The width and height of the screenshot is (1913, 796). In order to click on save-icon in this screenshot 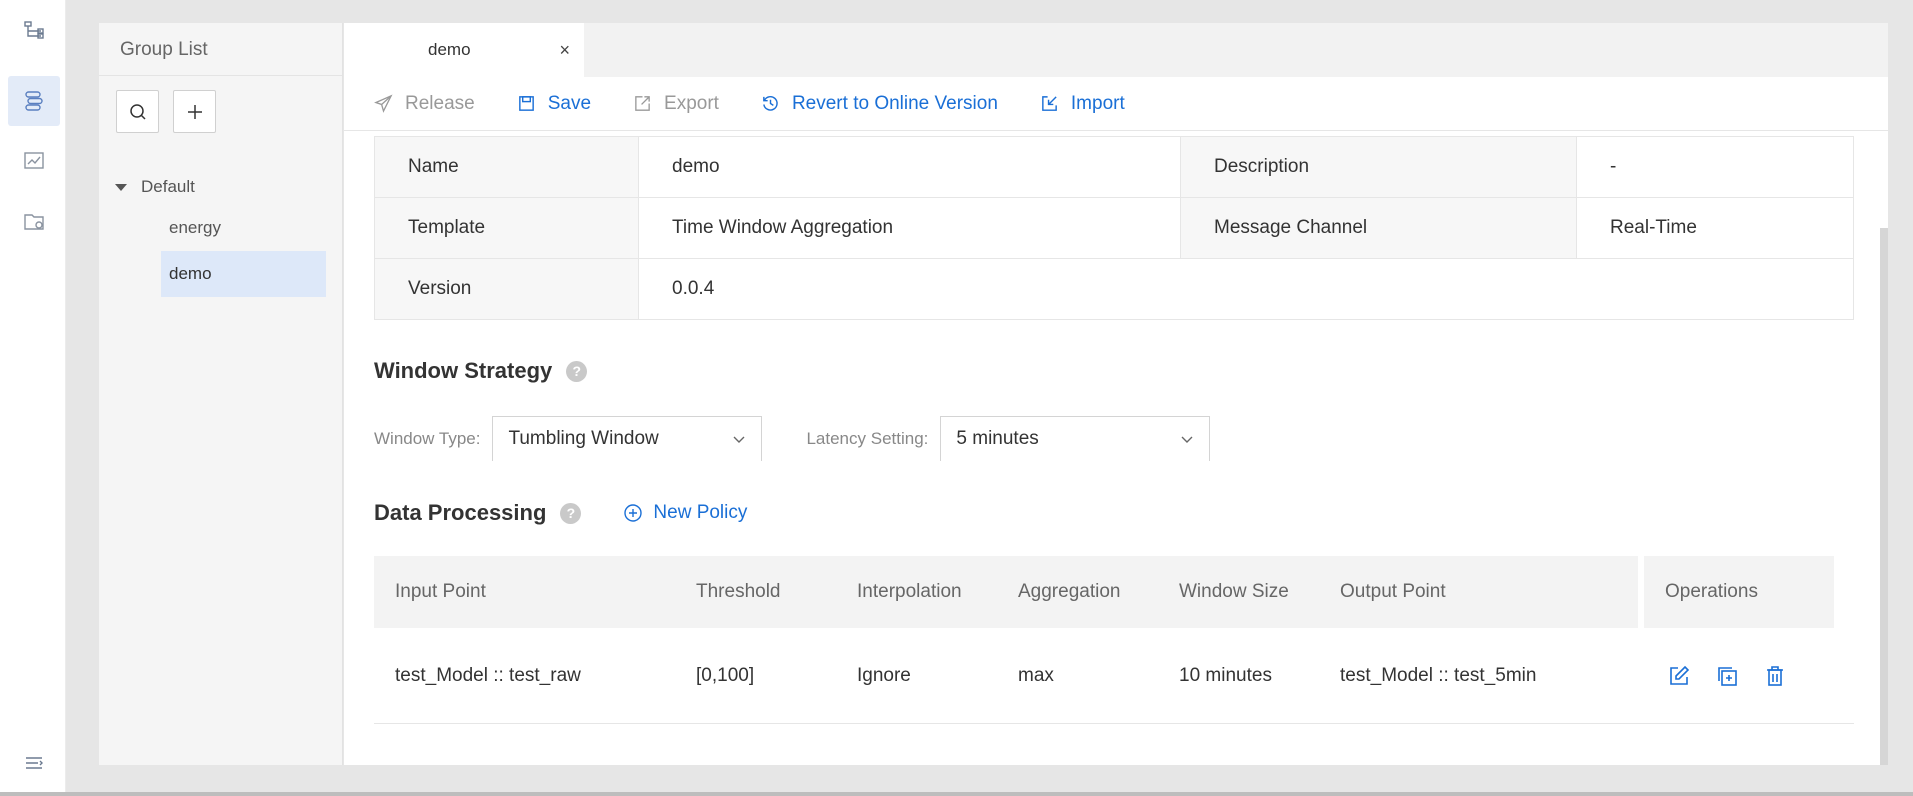, I will do `click(526, 103)`.